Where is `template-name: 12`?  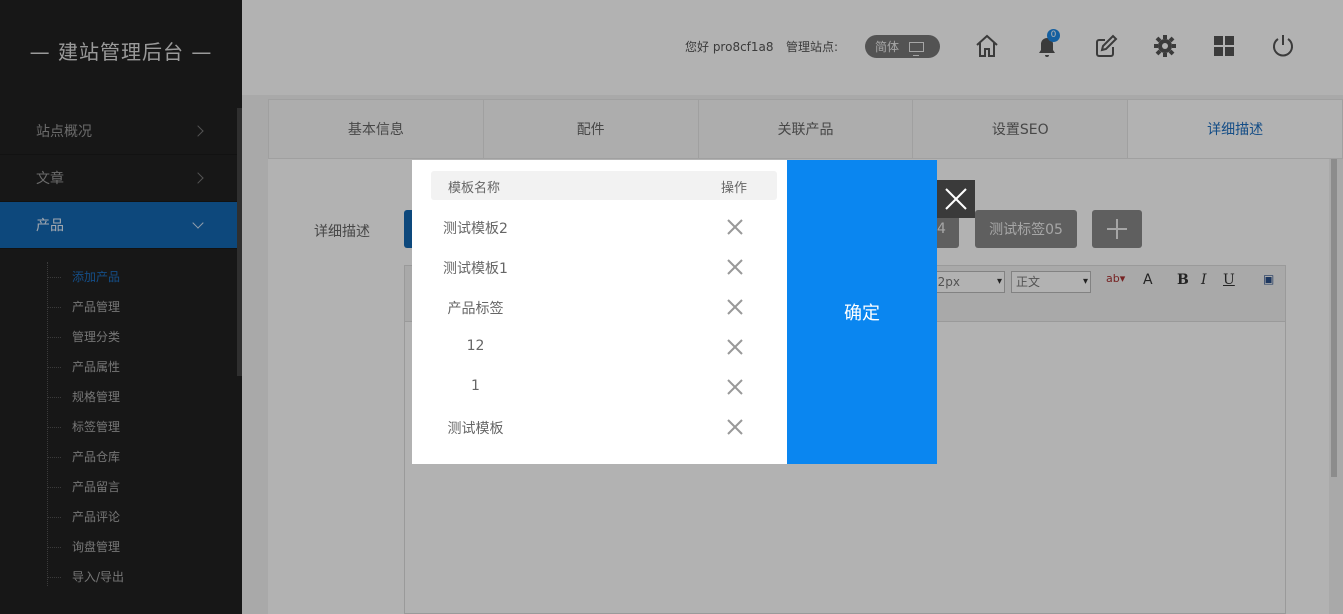
template-name: 12 is located at coordinates (475, 346).